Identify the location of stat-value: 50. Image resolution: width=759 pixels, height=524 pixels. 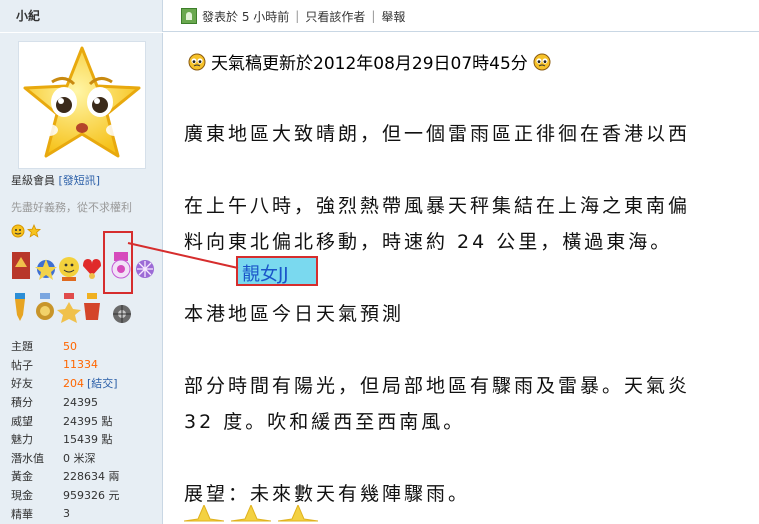
(70, 346).